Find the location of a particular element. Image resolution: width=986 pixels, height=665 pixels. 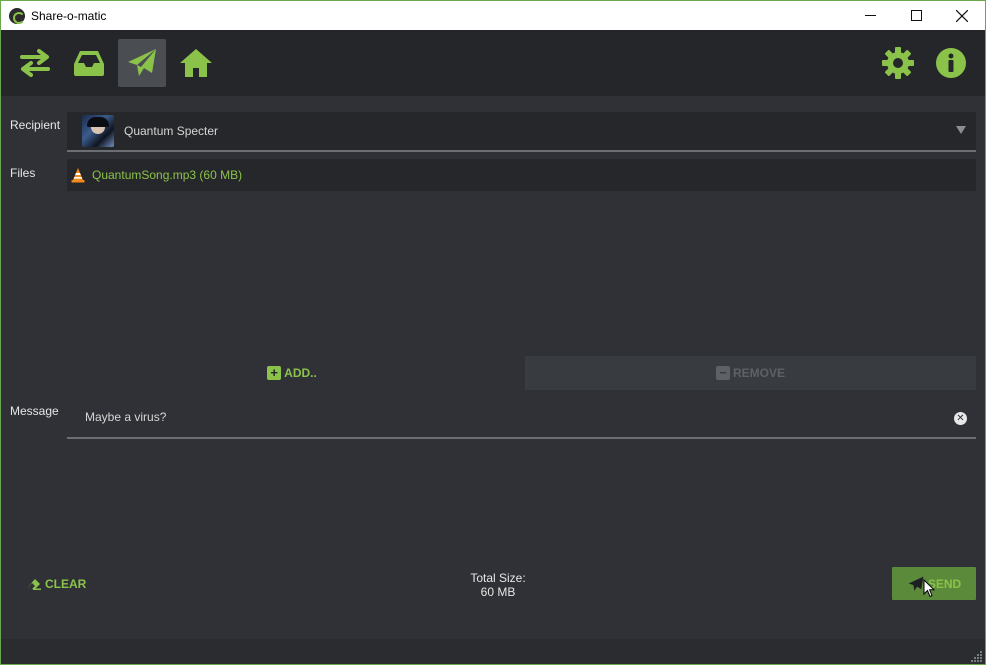

remove-file-button: − REMOVE is located at coordinates (750, 373).